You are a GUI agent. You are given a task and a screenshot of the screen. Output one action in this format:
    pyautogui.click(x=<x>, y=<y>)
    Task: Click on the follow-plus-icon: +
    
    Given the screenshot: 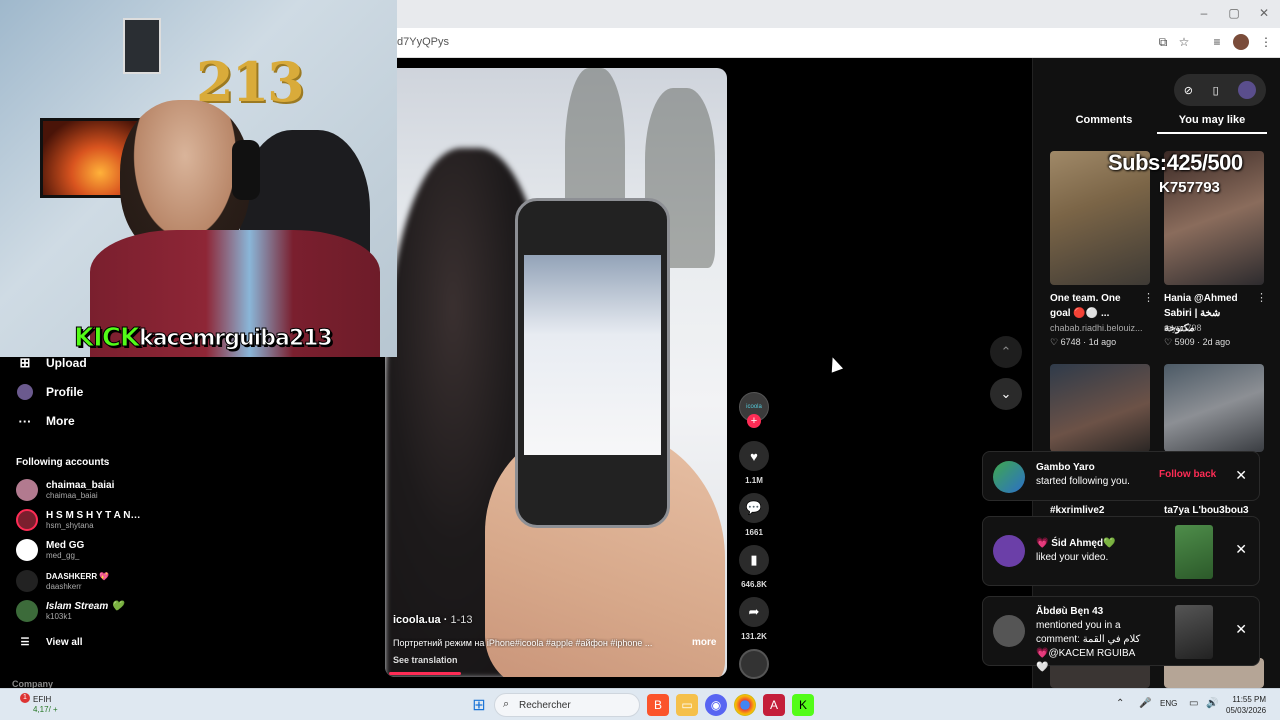 What is the action you would take?
    pyautogui.click(x=754, y=421)
    